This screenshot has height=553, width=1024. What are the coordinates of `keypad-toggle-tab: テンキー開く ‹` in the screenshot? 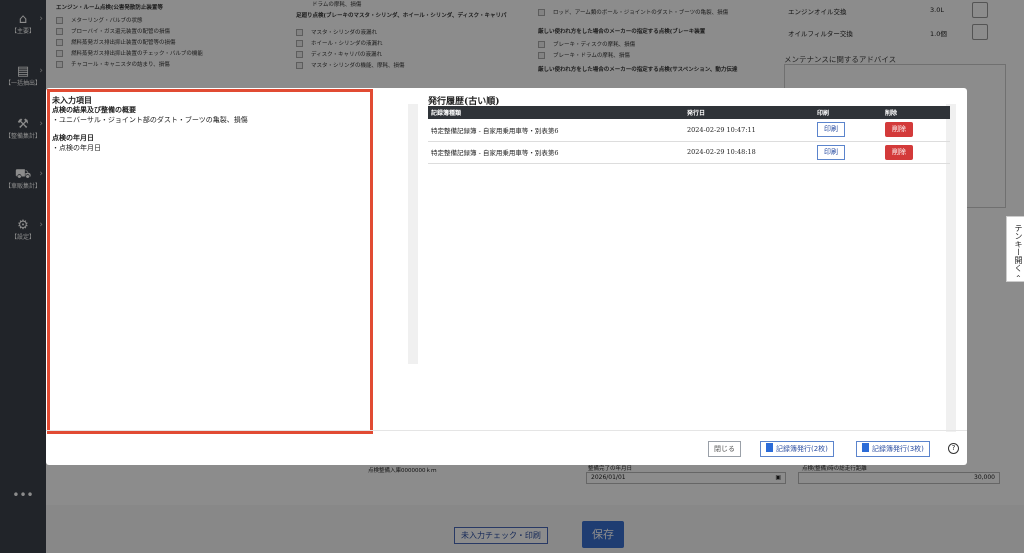 It's located at (1015, 249).